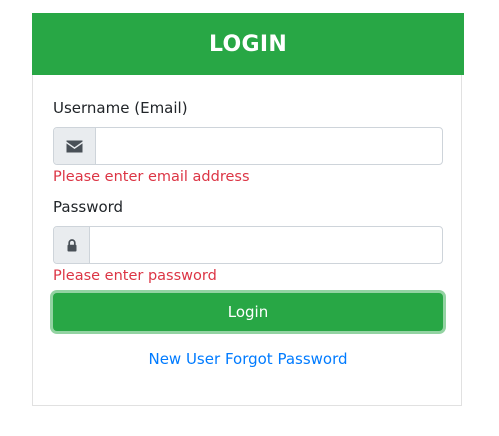 This screenshot has width=499, height=436. What do you see at coordinates (72, 245) in the screenshot?
I see `lock-icon` at bounding box center [72, 245].